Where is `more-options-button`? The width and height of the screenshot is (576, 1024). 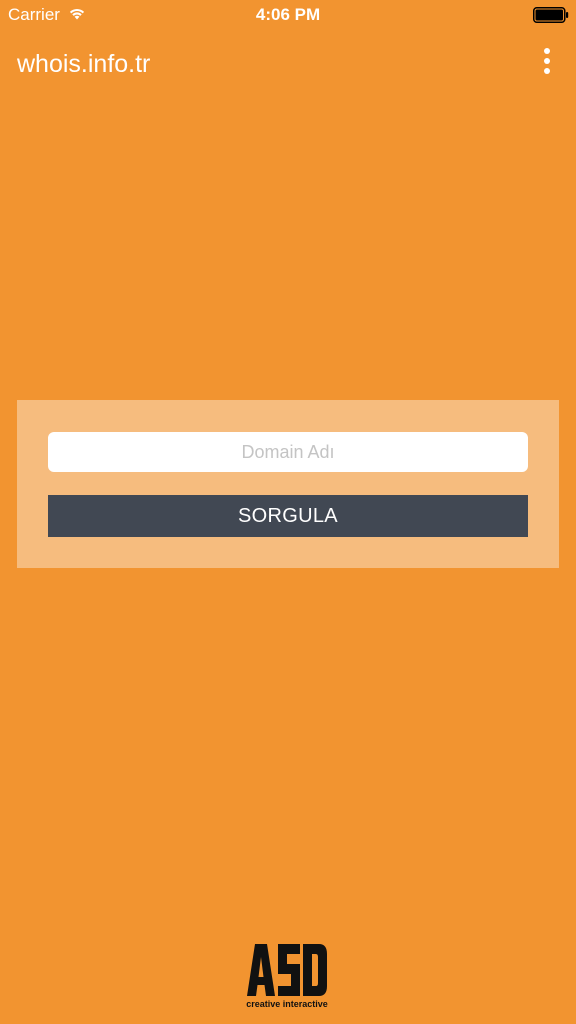
more-options-button is located at coordinates (547, 61).